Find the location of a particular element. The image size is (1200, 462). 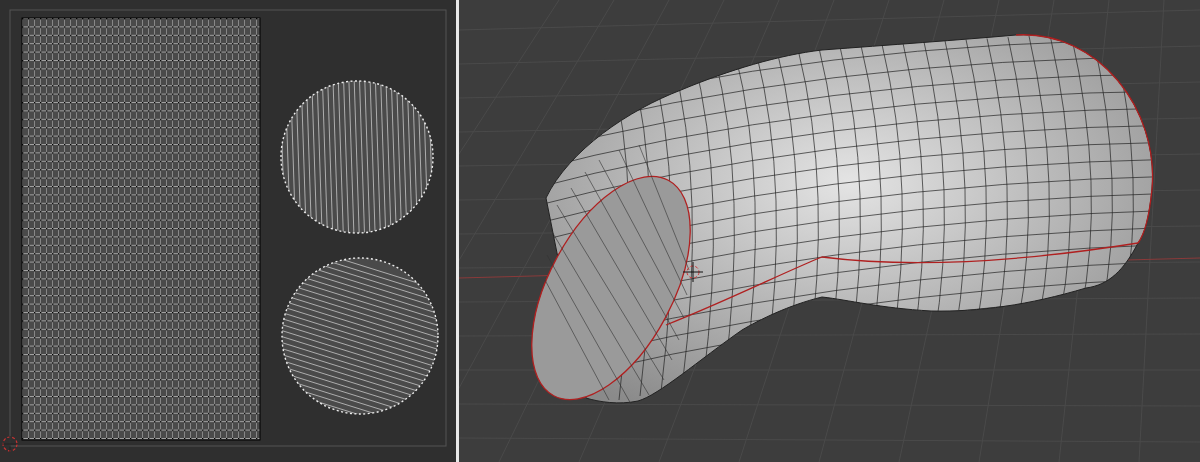

2d-cursor-icon is located at coordinates (10, 444).